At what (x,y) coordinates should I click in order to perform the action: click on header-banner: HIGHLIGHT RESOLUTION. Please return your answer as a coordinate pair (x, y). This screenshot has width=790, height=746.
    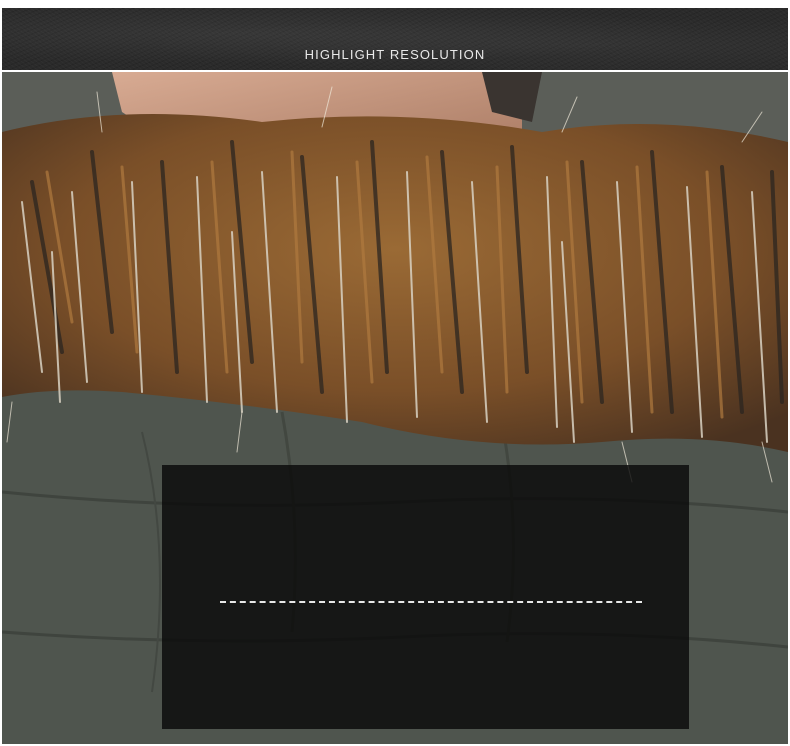
    Looking at the image, I should click on (395, 39).